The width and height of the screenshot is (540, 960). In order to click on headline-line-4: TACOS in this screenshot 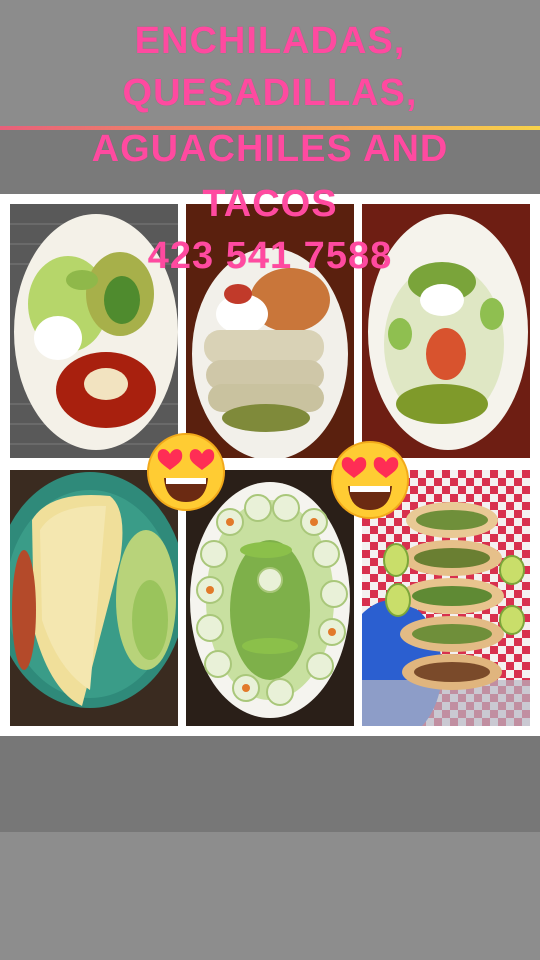, I will do `click(270, 204)`.